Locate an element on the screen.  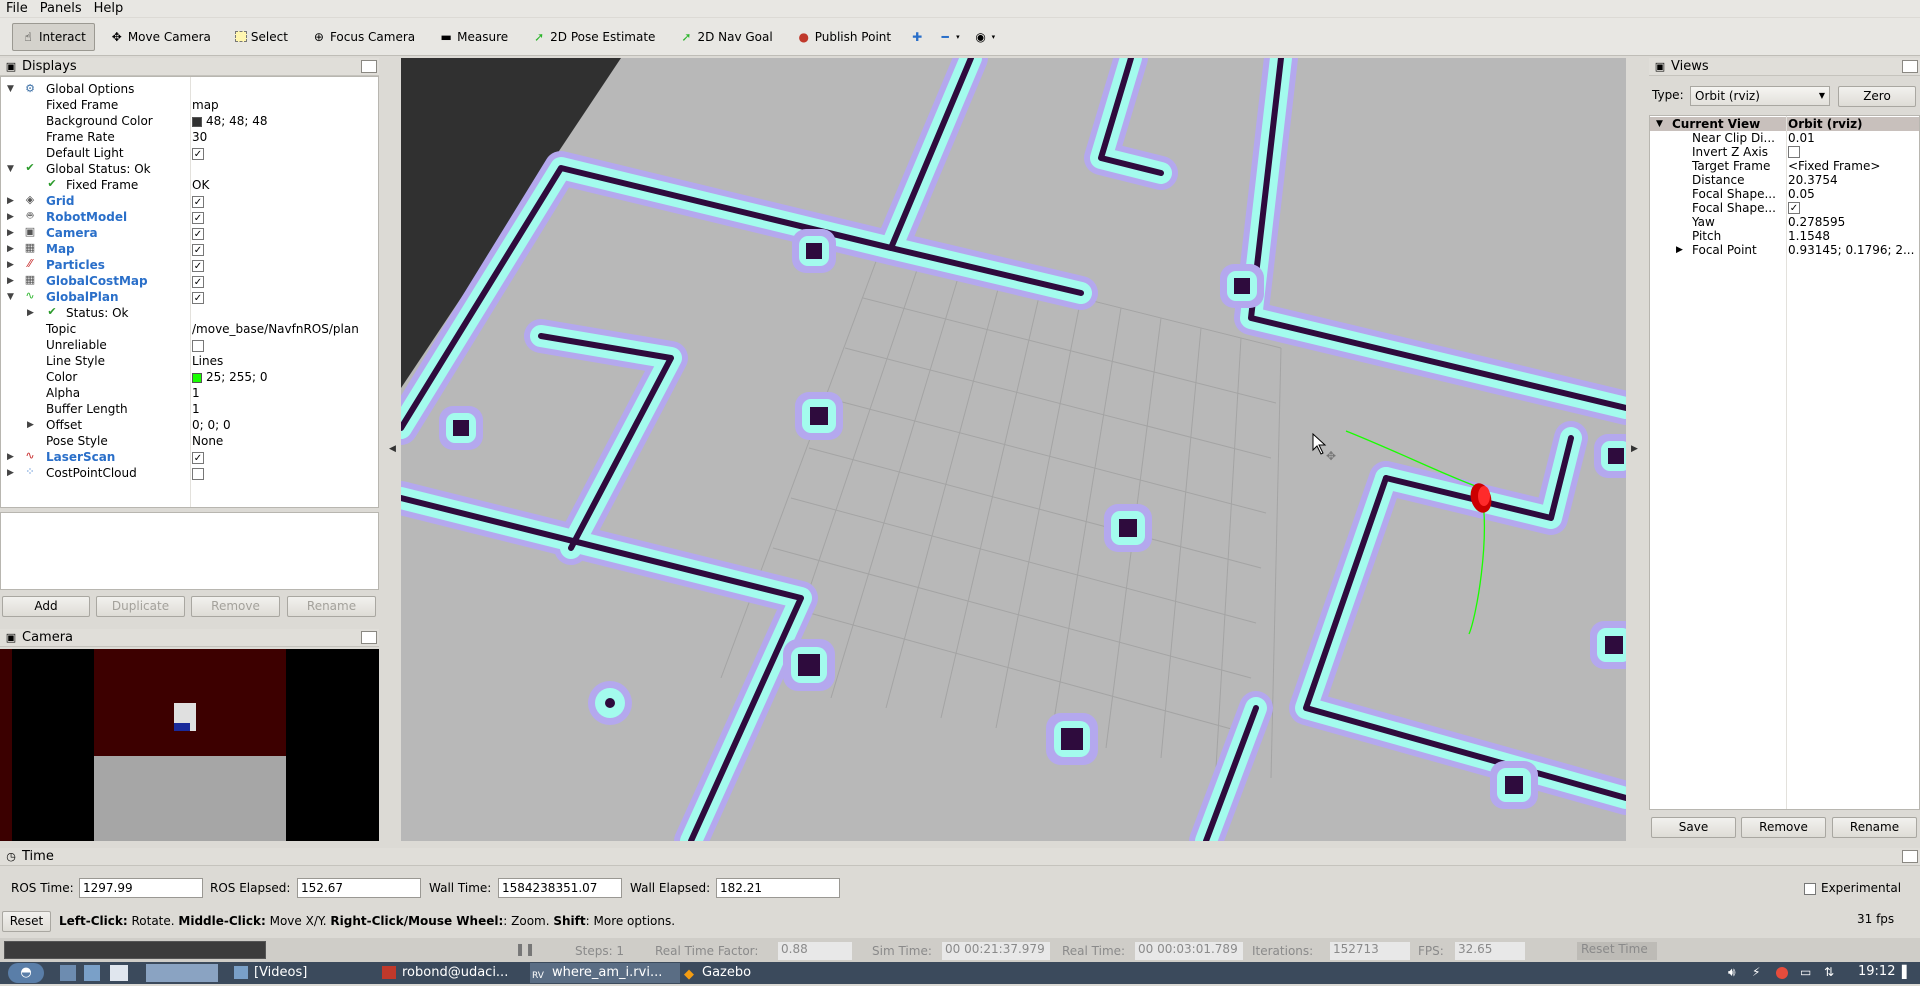
wall-elapsed-field: 182.21 is located at coordinates (778, 888).